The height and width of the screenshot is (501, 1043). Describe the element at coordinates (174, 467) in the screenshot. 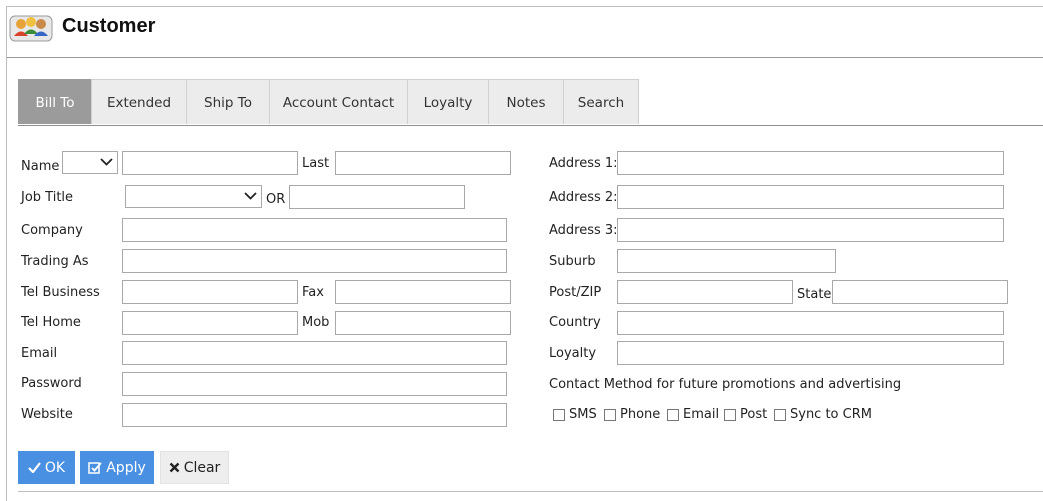

I see `close-icon` at that location.